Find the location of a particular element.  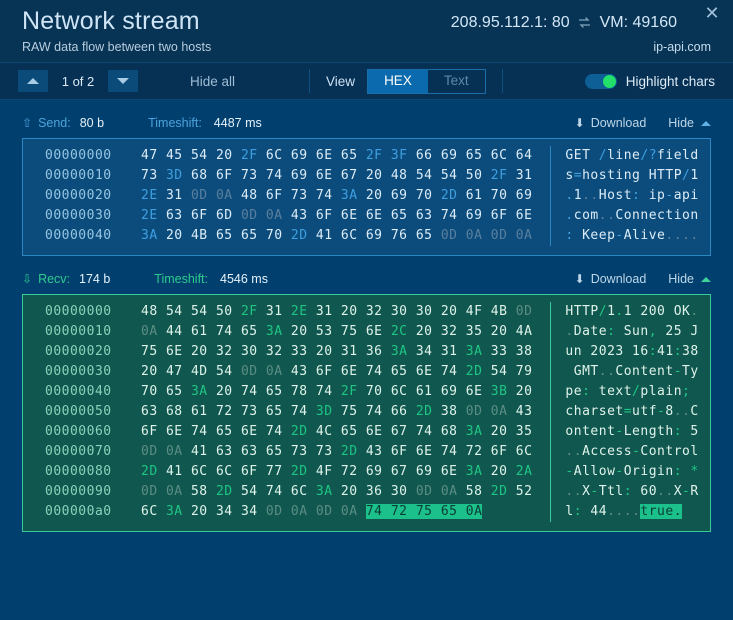

download-icon: ⬇ is located at coordinates (579, 123).